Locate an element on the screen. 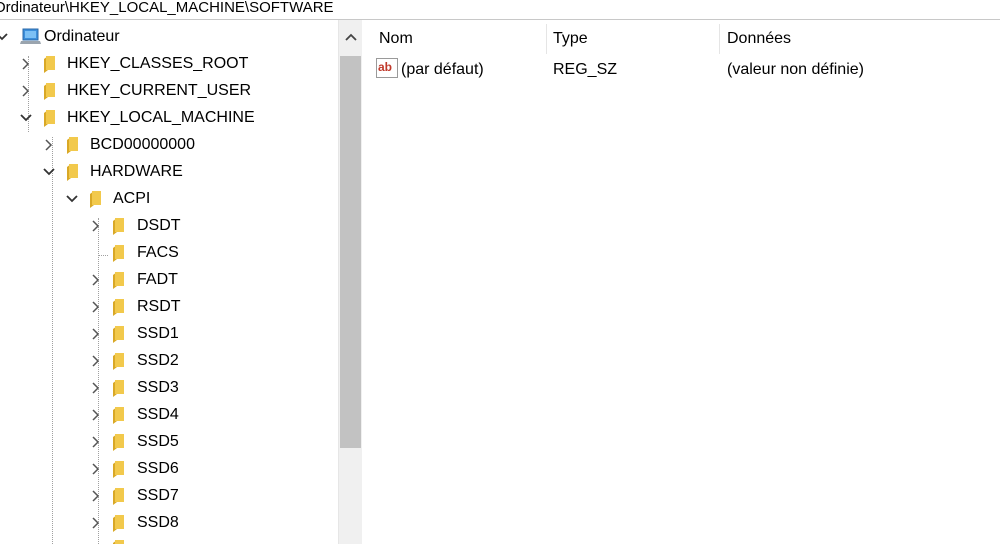 The height and width of the screenshot is (544, 1000). tree-item-hkey-current-user: HKEY_CURRENT_USER is located at coordinates (169, 91).